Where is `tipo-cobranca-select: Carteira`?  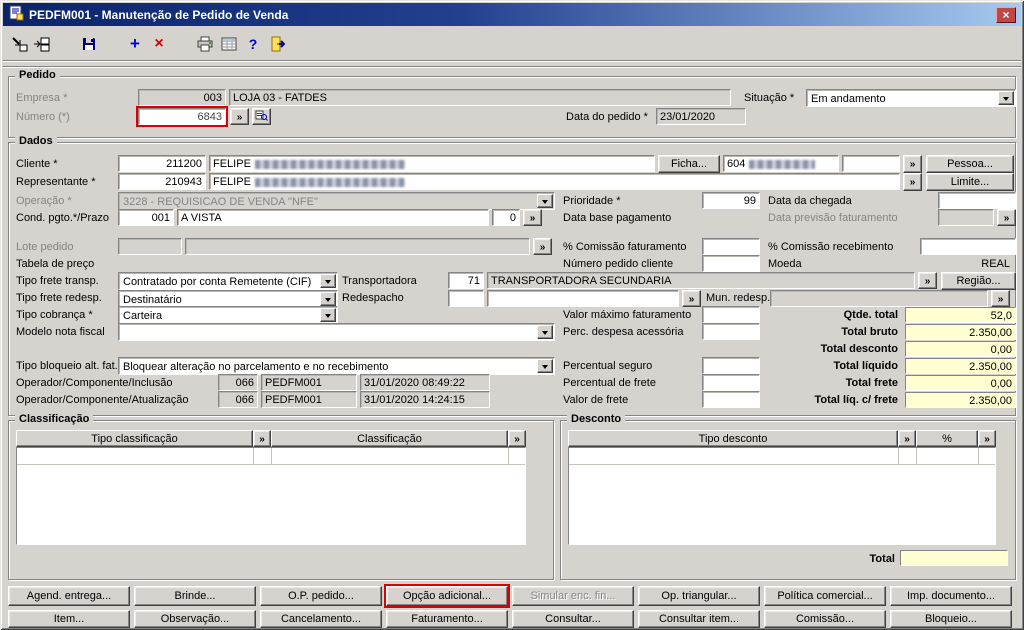
tipo-cobranca-select: Carteira is located at coordinates (228, 315).